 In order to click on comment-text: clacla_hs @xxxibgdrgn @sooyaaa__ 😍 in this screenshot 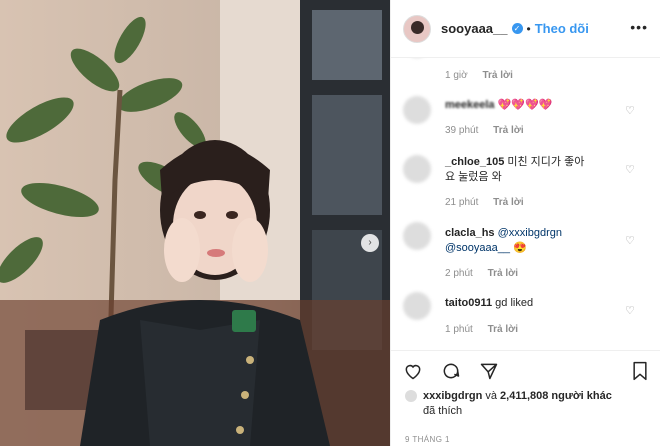, I will do `click(520, 241)`.